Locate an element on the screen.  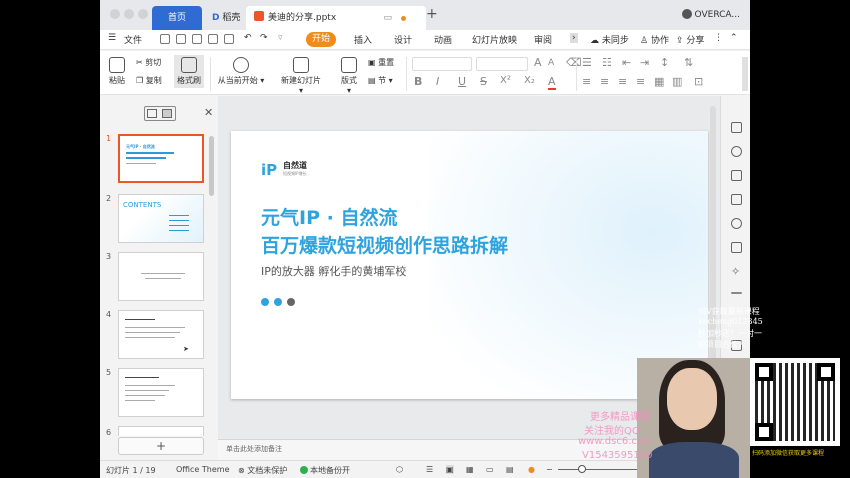
font-size-select is located at coordinates (502, 64).